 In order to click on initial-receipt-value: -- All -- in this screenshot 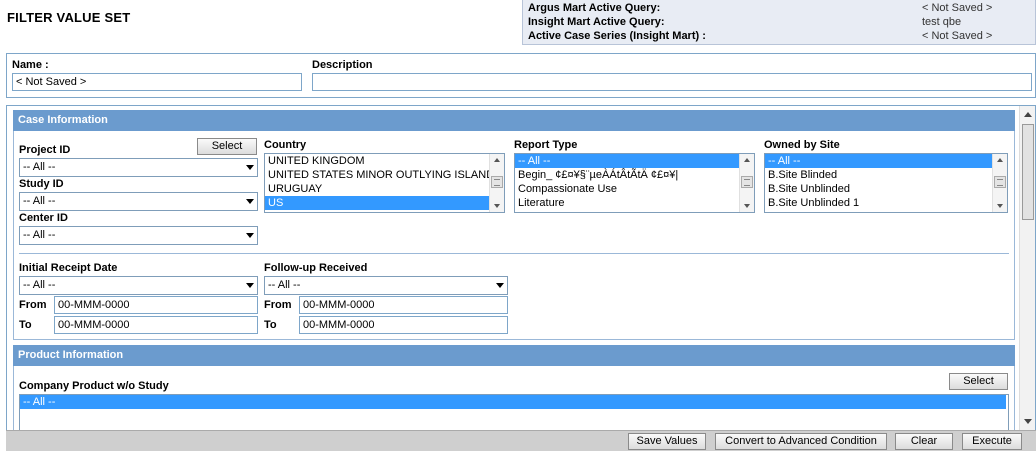, I will do `click(39, 285)`.